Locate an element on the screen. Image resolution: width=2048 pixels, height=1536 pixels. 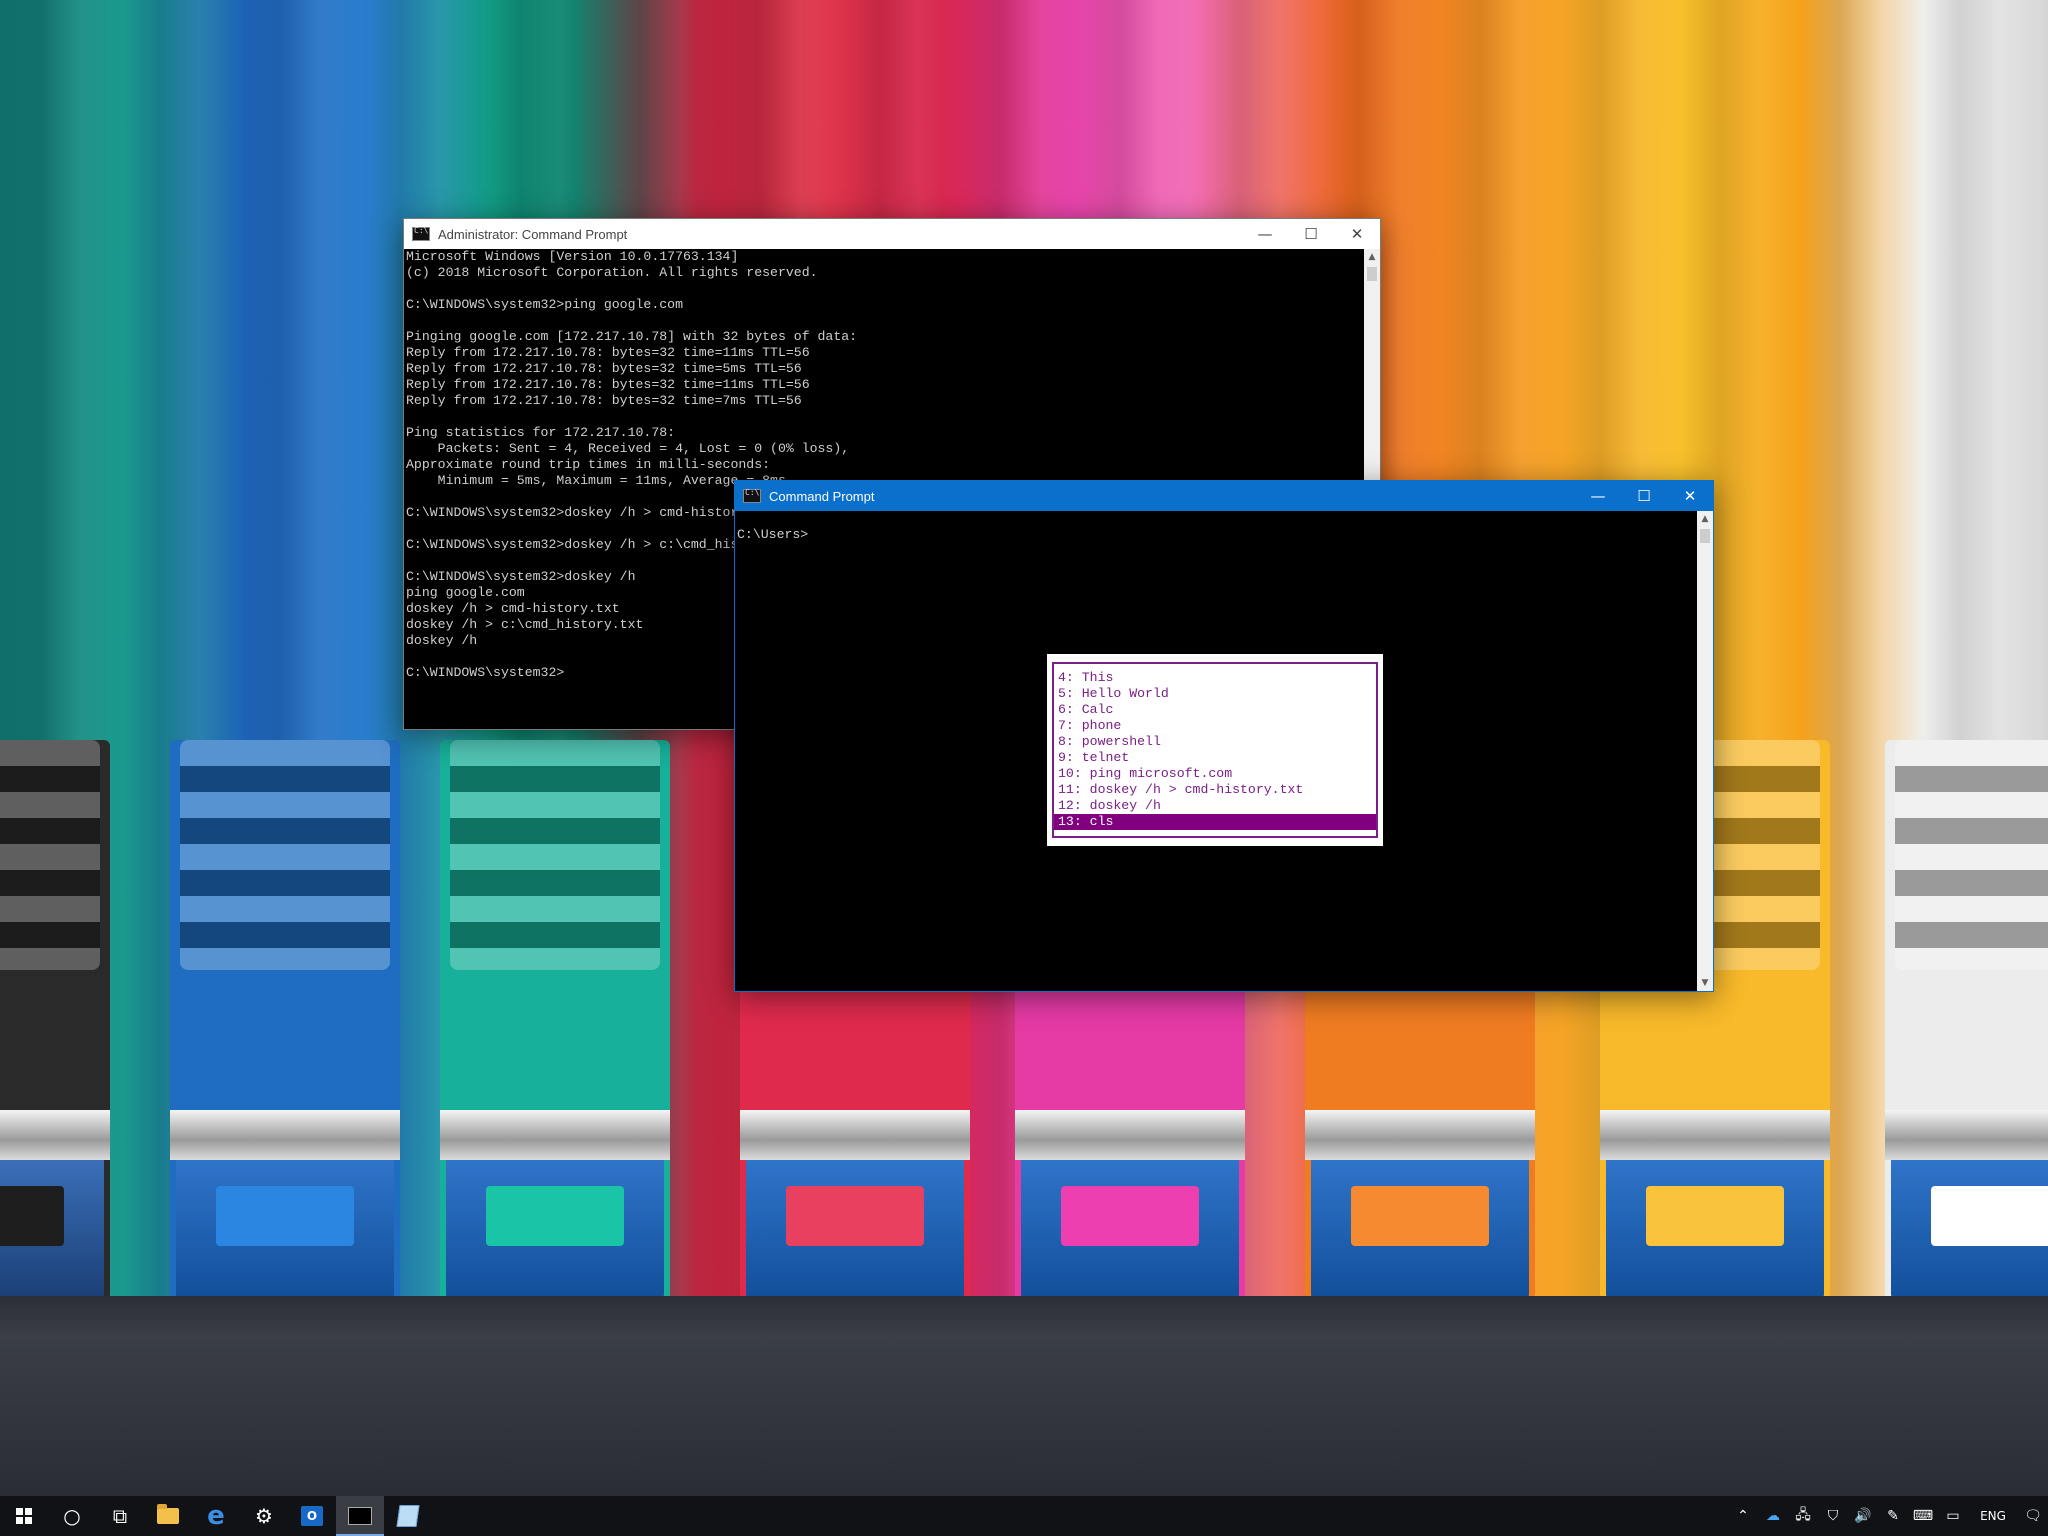
outlook-button: O is located at coordinates (312, 1516).